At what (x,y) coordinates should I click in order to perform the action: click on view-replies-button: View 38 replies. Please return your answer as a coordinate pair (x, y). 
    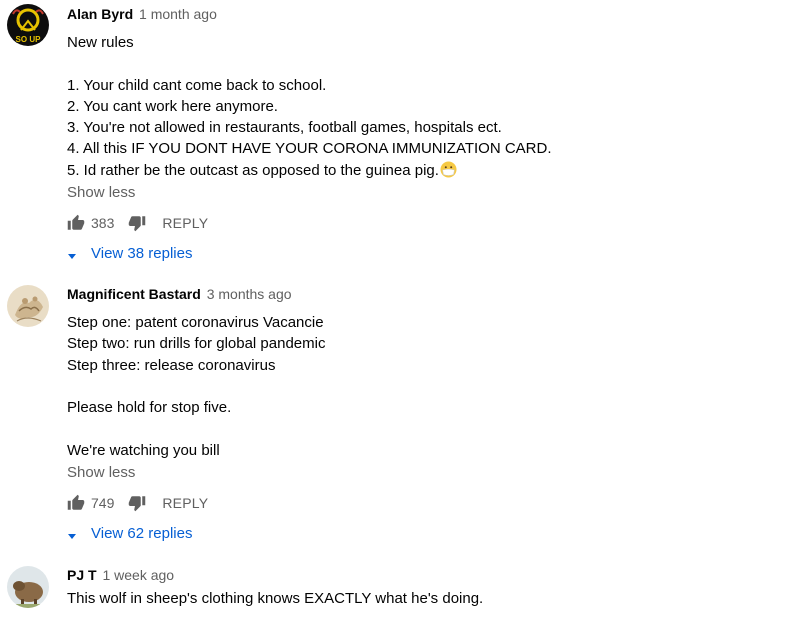
    Looking at the image, I should click on (423, 253).